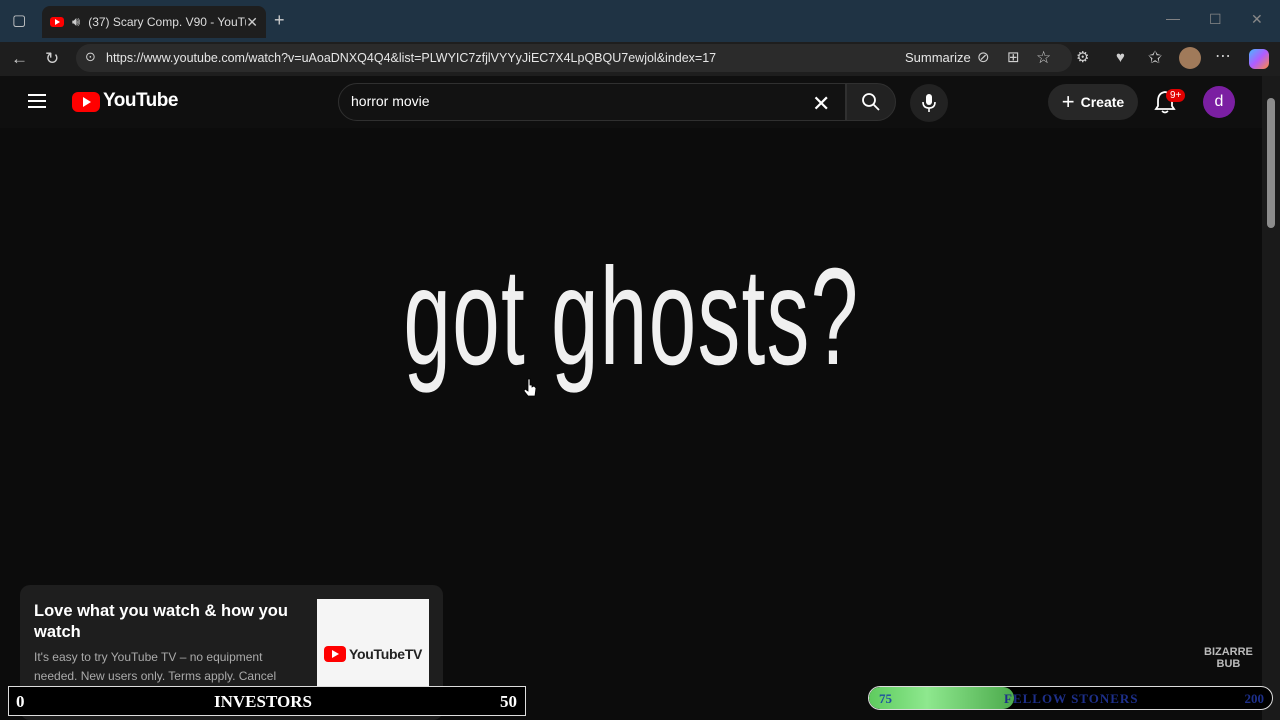  Describe the element at coordinates (140, 101) in the screenshot. I see `youtube-logo-text: YouTube` at that location.